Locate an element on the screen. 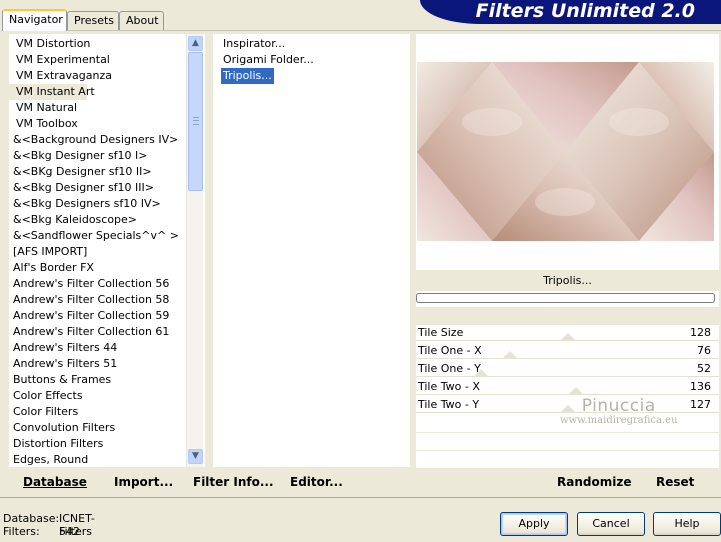 This screenshot has width=721, height=542. parameter-value: 52 is located at coordinates (704, 368).